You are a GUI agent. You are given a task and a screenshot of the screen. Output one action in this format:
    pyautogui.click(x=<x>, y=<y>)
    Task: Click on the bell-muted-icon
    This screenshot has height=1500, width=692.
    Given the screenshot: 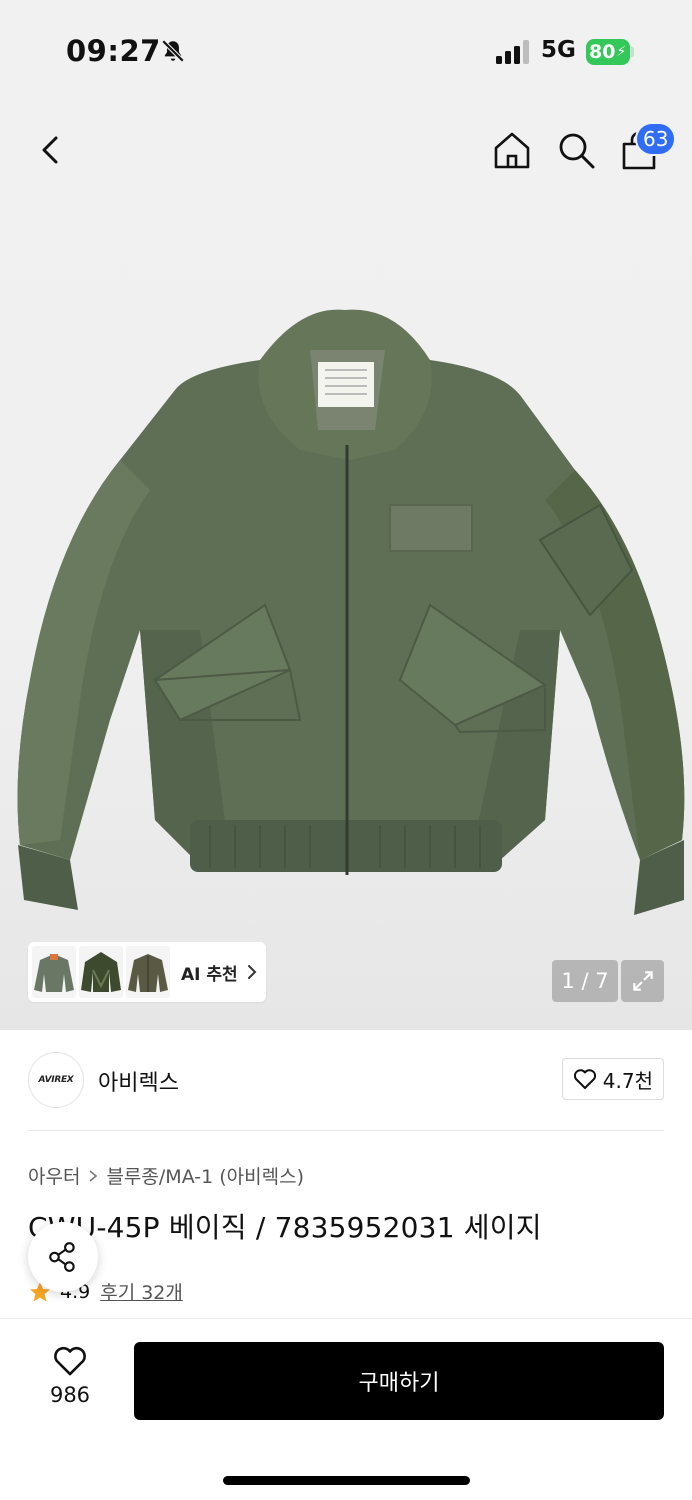 What is the action you would take?
    pyautogui.click(x=173, y=51)
    